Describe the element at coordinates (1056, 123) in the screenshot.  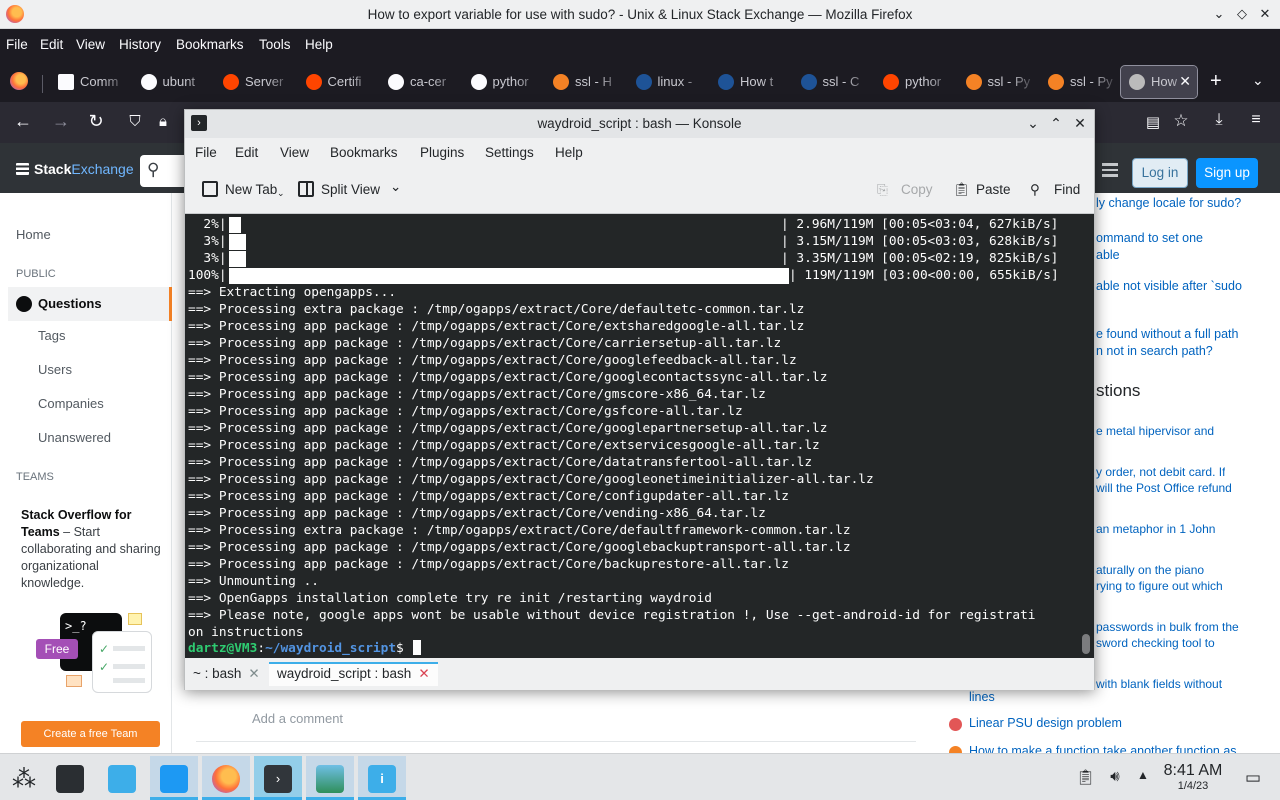
I see `maximize-icon: ⌃` at that location.